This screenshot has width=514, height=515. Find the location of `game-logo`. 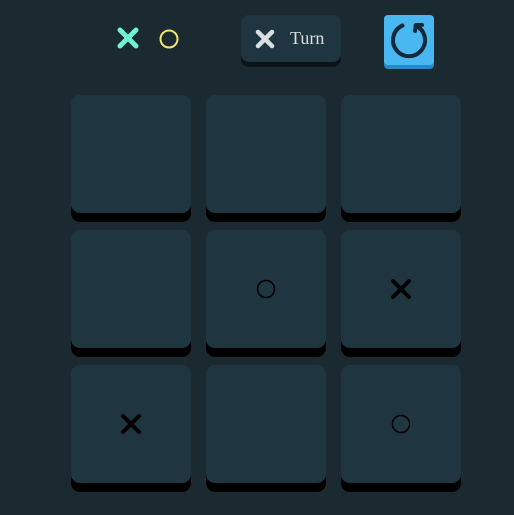

game-logo is located at coordinates (149, 39).